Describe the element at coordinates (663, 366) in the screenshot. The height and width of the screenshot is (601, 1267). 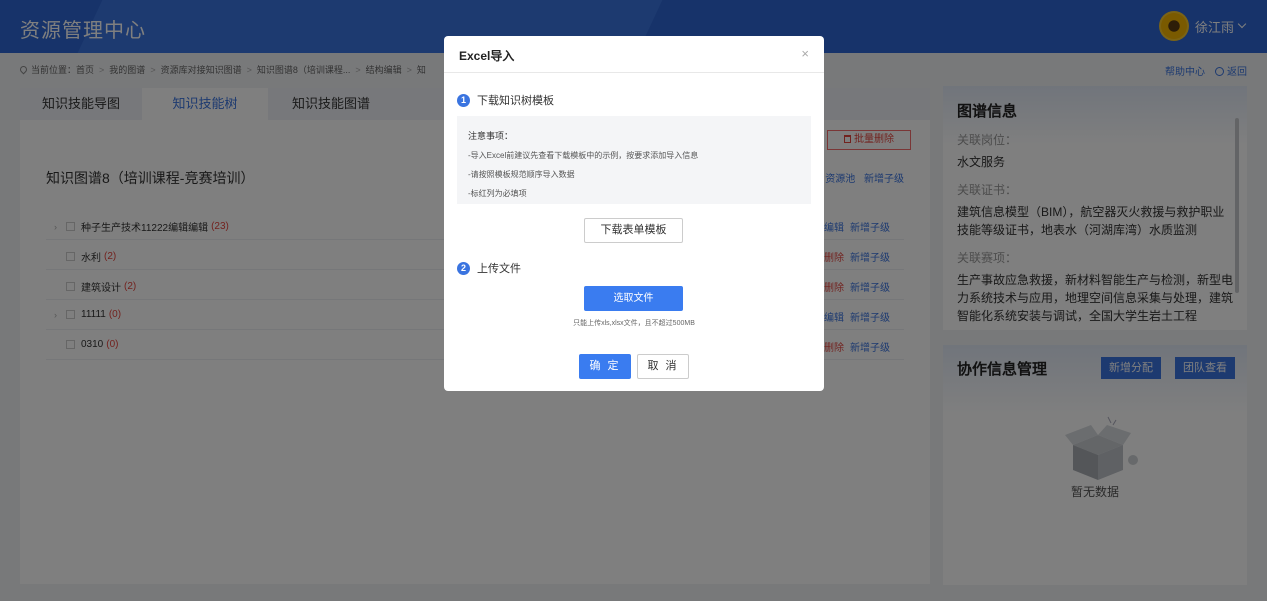
I see `cancel-button: 取 消` at that location.